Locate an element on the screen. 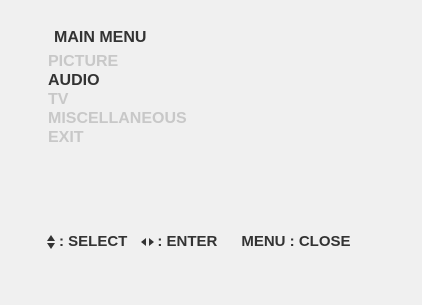 The height and width of the screenshot is (305, 422). select-hint-label: : SELECT is located at coordinates (93, 241).